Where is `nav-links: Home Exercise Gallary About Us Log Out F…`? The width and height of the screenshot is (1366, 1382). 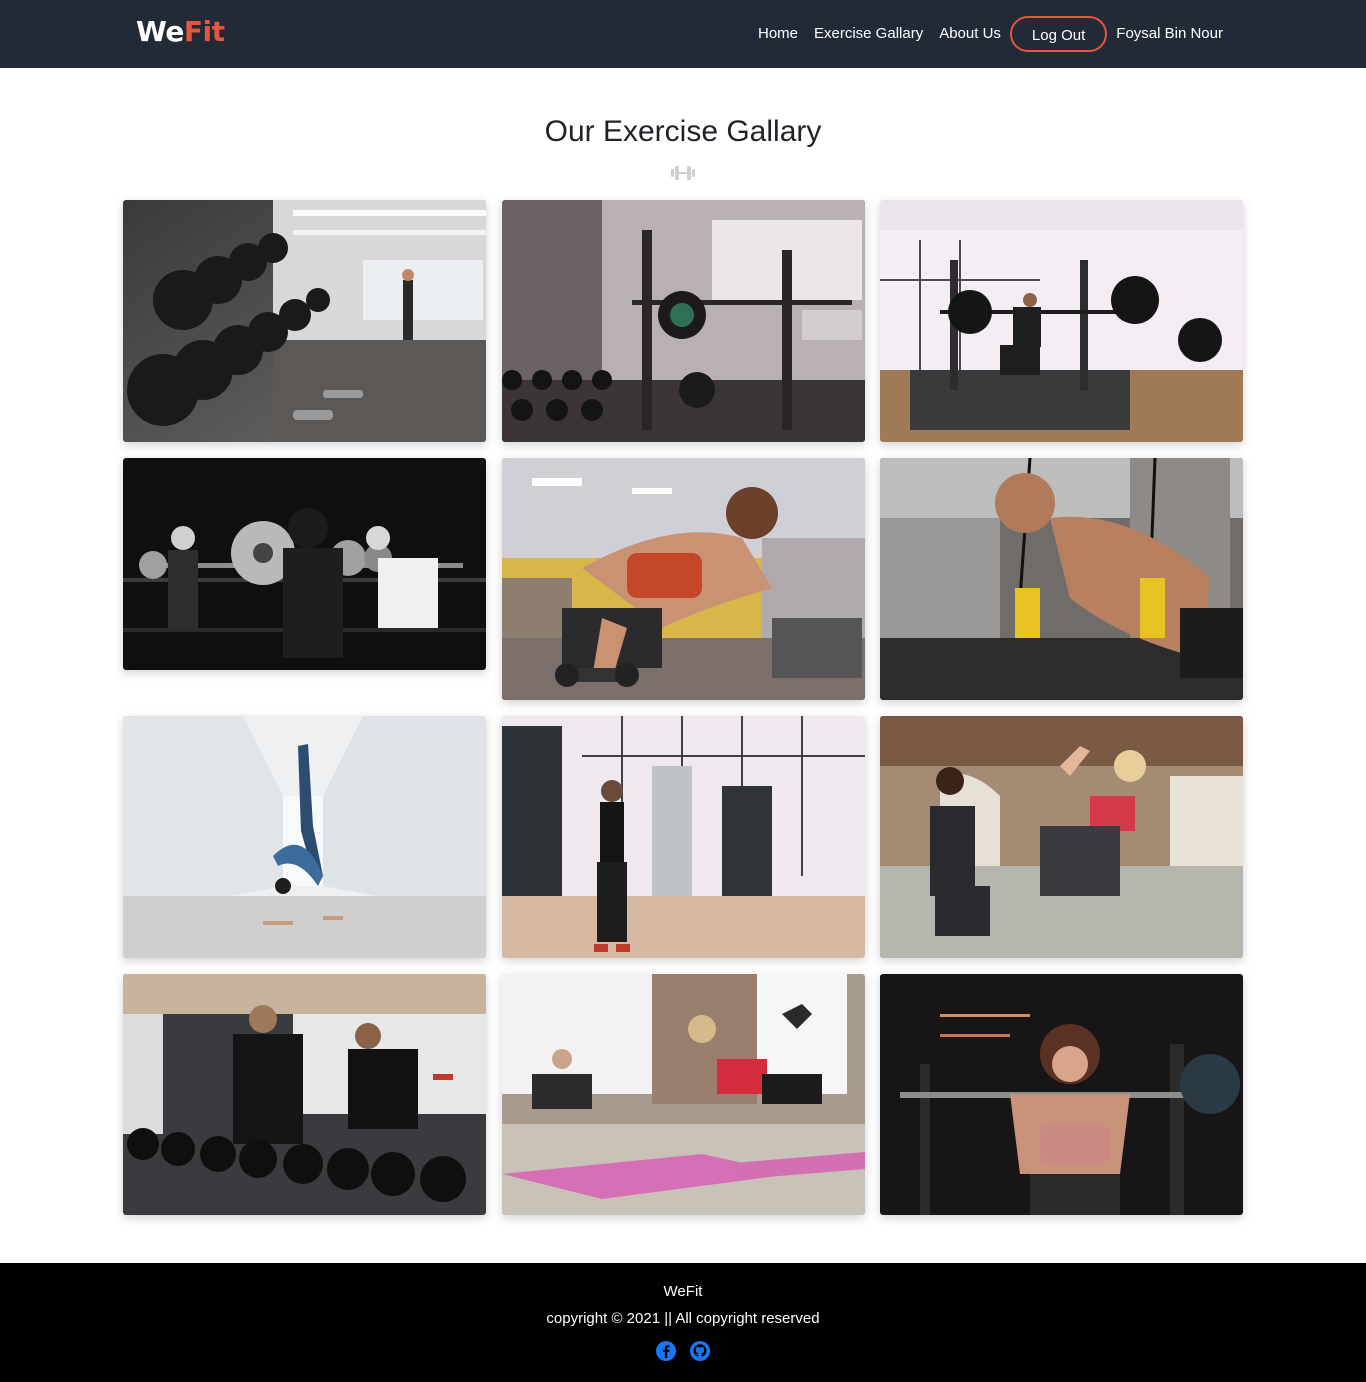 nav-links: Home Exercise Gallary About Us Log Out F… is located at coordinates (990, 34).